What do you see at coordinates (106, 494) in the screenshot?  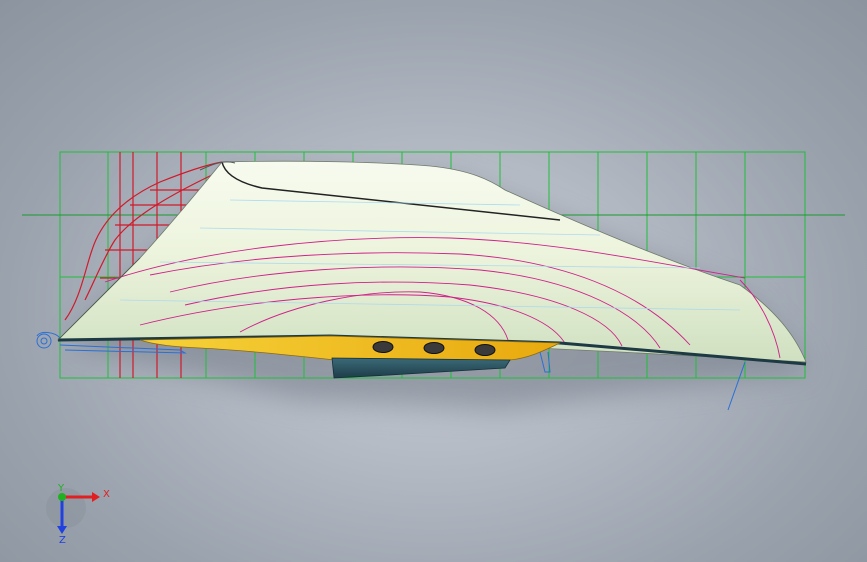 I see `x-axis-label: X` at bounding box center [106, 494].